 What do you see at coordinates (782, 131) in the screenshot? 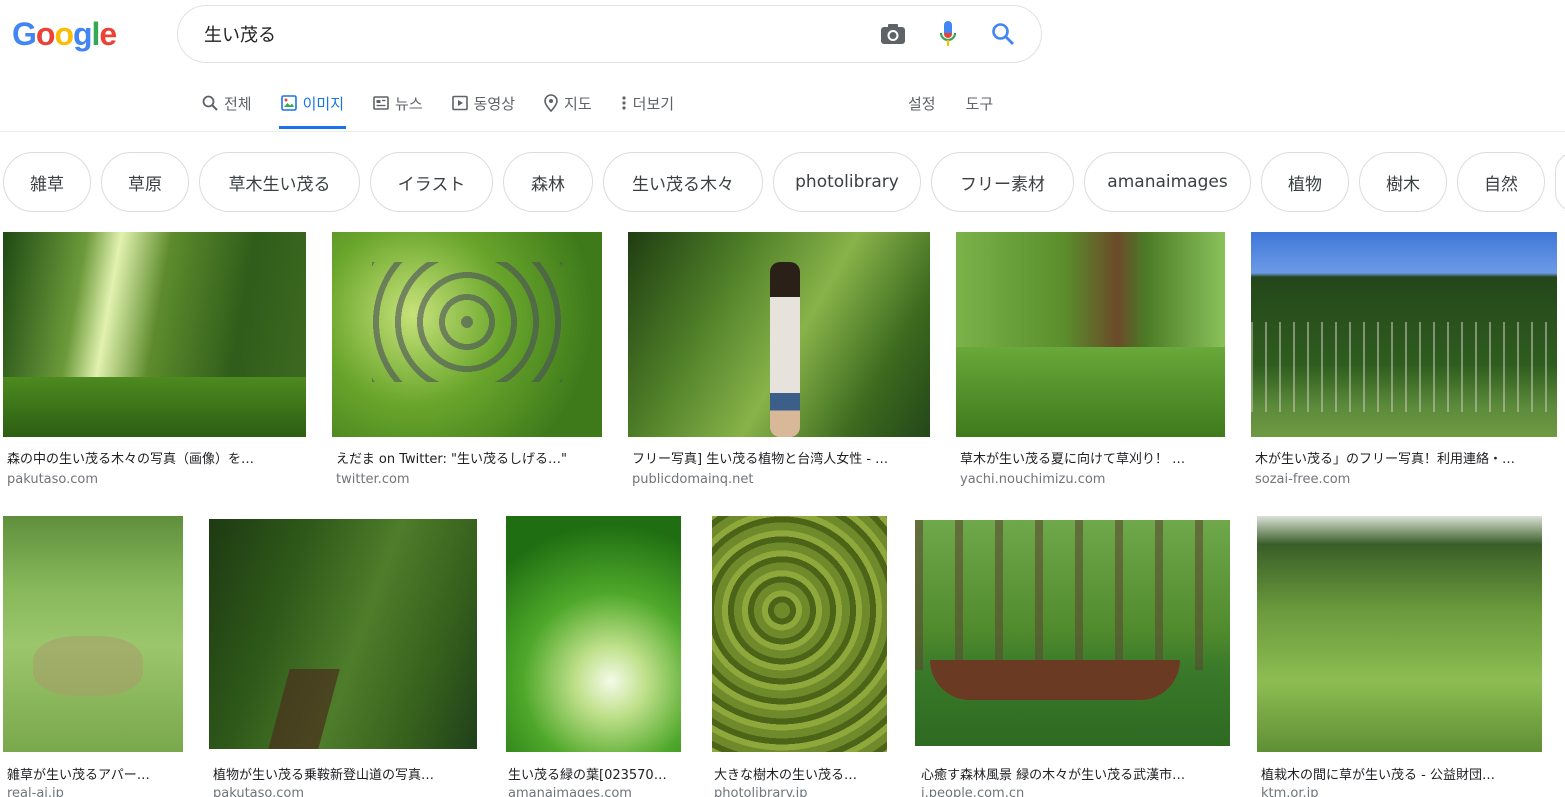
I see `header-divider` at bounding box center [782, 131].